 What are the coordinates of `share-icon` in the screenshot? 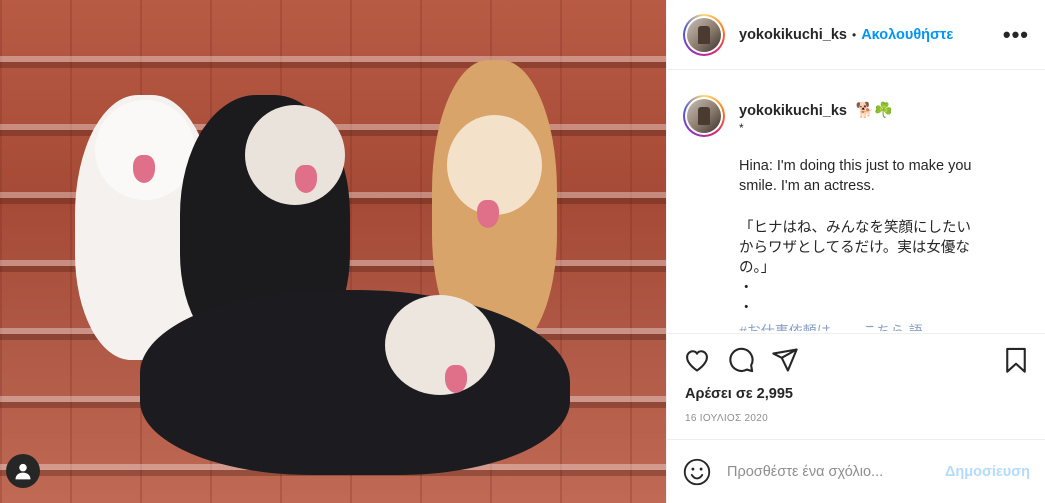 It's located at (785, 360).